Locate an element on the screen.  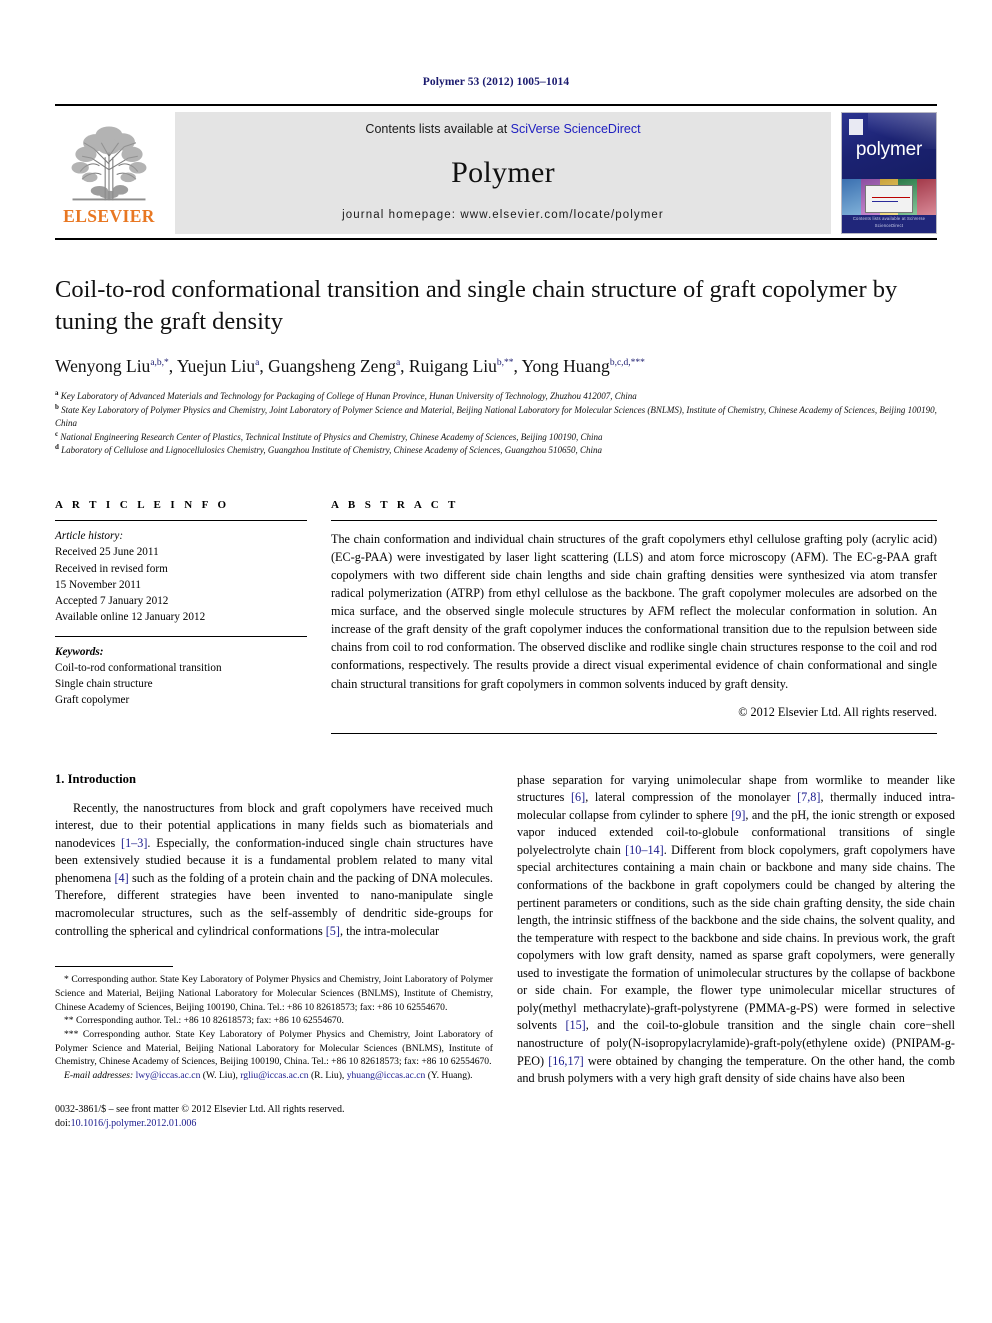
abstract-rule is located at coordinates (634, 521).